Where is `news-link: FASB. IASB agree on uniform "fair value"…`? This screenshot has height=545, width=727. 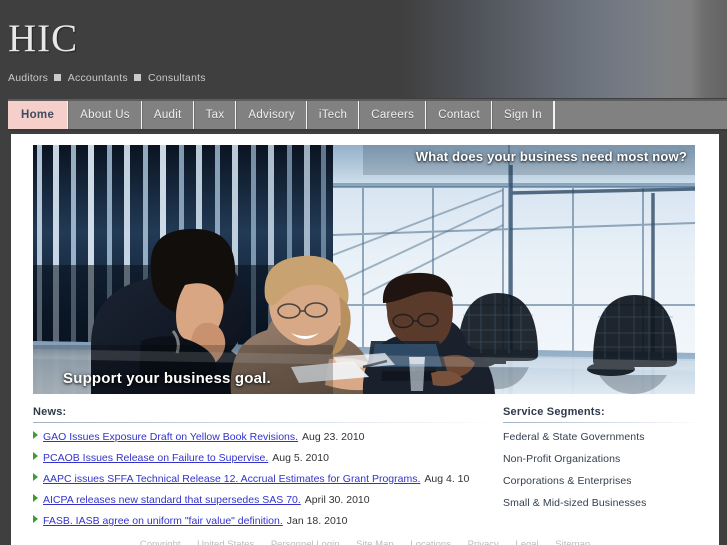
news-link: FASB. IASB agree on uniform "fair value"… is located at coordinates (163, 521).